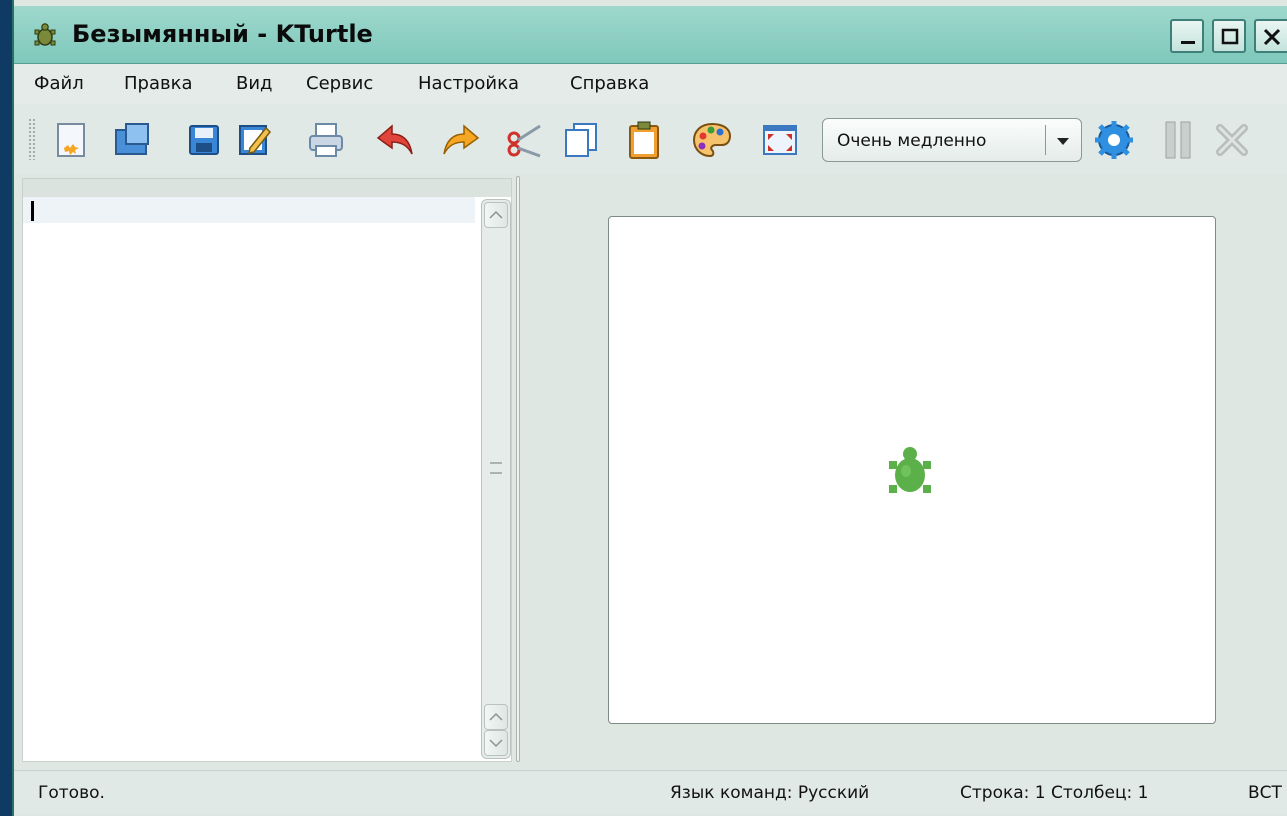 The height and width of the screenshot is (816, 1287). I want to click on scroll-down-button, so click(496, 743).